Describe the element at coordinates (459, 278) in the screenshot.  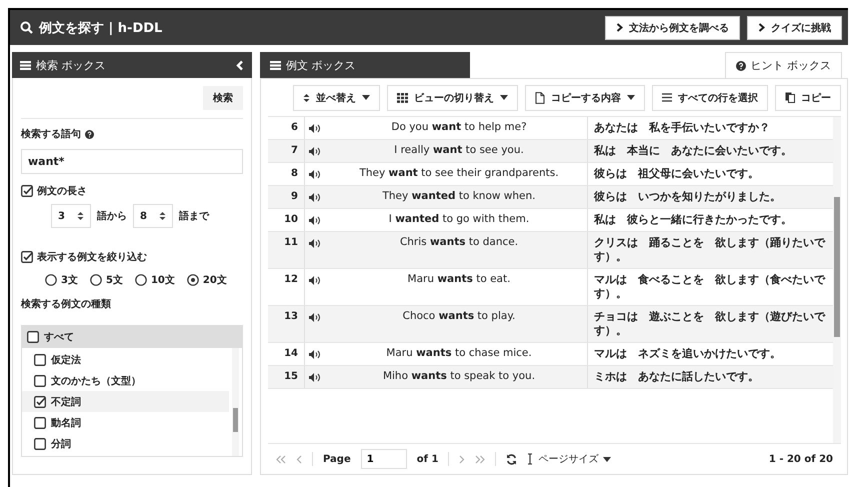
I see `english-sentence: Maru wants to eat.` at that location.